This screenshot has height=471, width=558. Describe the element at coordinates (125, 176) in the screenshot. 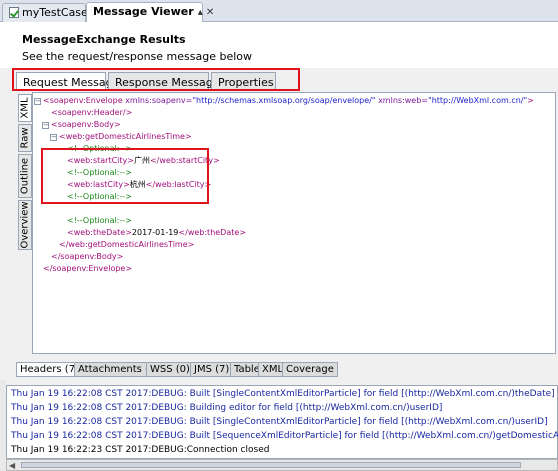

I see `highlight-city-fields` at that location.